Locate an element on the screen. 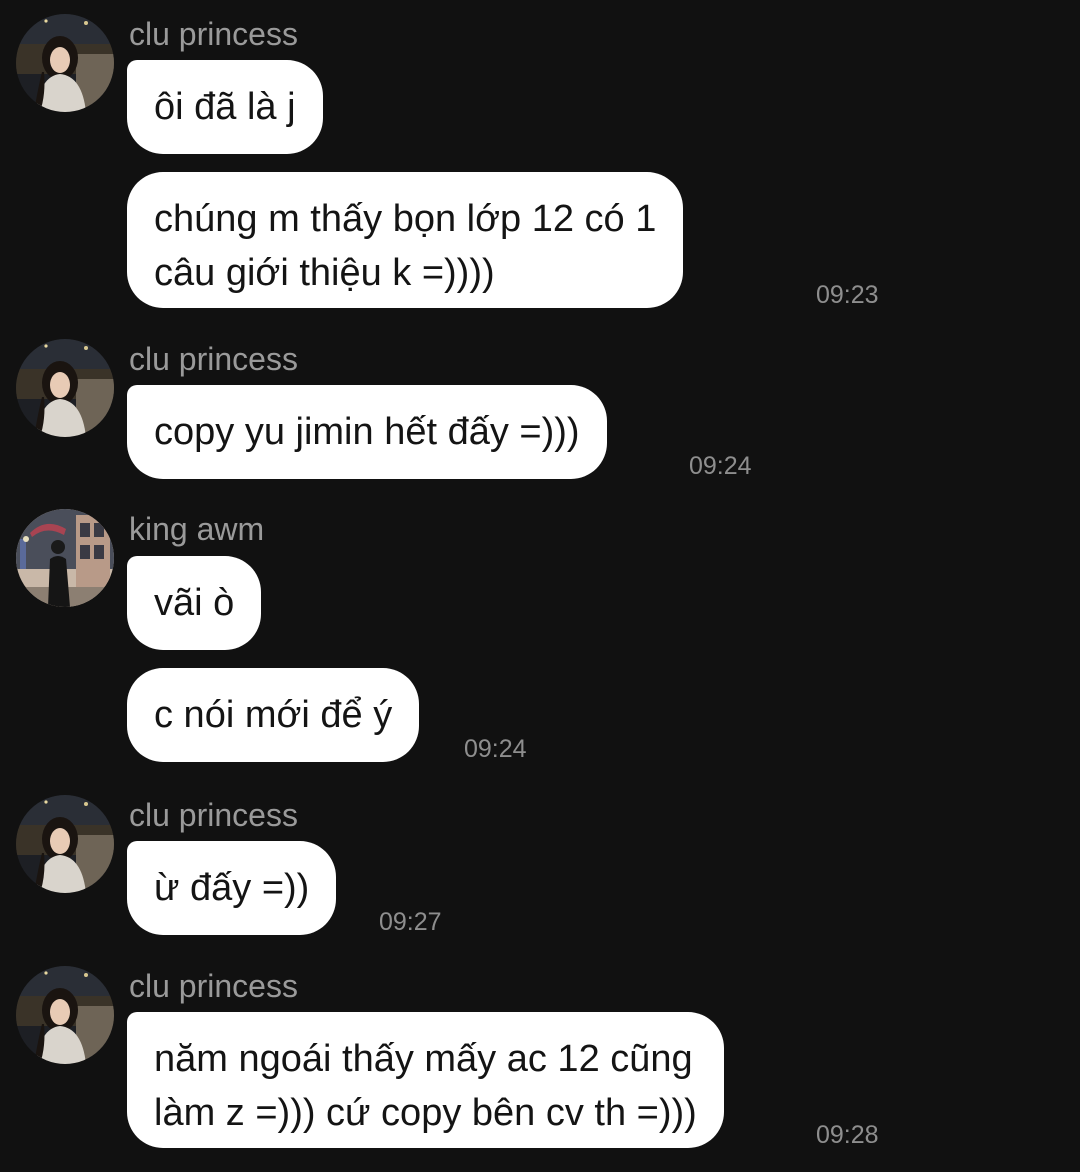 Image resolution: width=1080 pixels, height=1172 pixels. message-bubble: vãi ò is located at coordinates (194, 603).